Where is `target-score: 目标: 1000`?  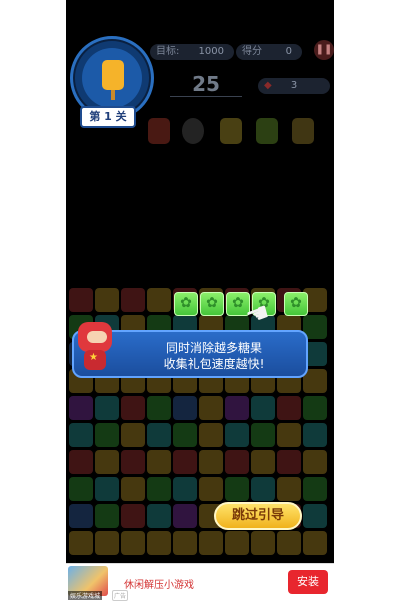 target-score: 目标: 1000 is located at coordinates (192, 52).